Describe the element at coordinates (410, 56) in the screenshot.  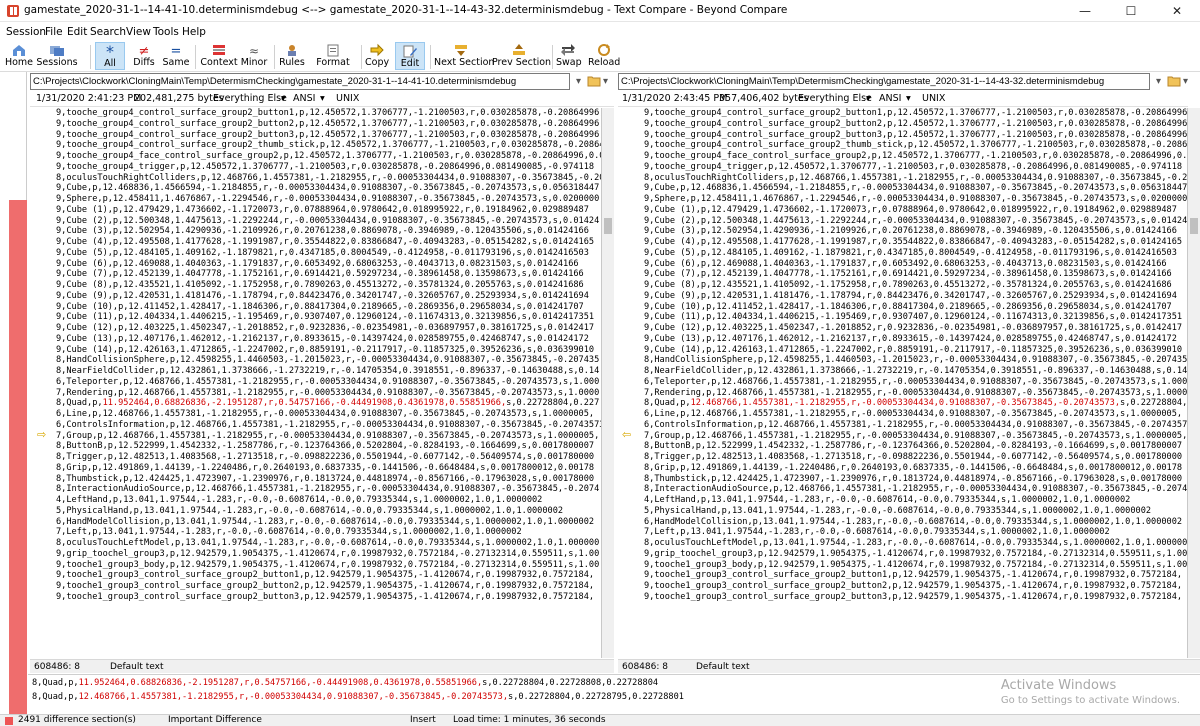
I see `edit-button: Edit` at that location.